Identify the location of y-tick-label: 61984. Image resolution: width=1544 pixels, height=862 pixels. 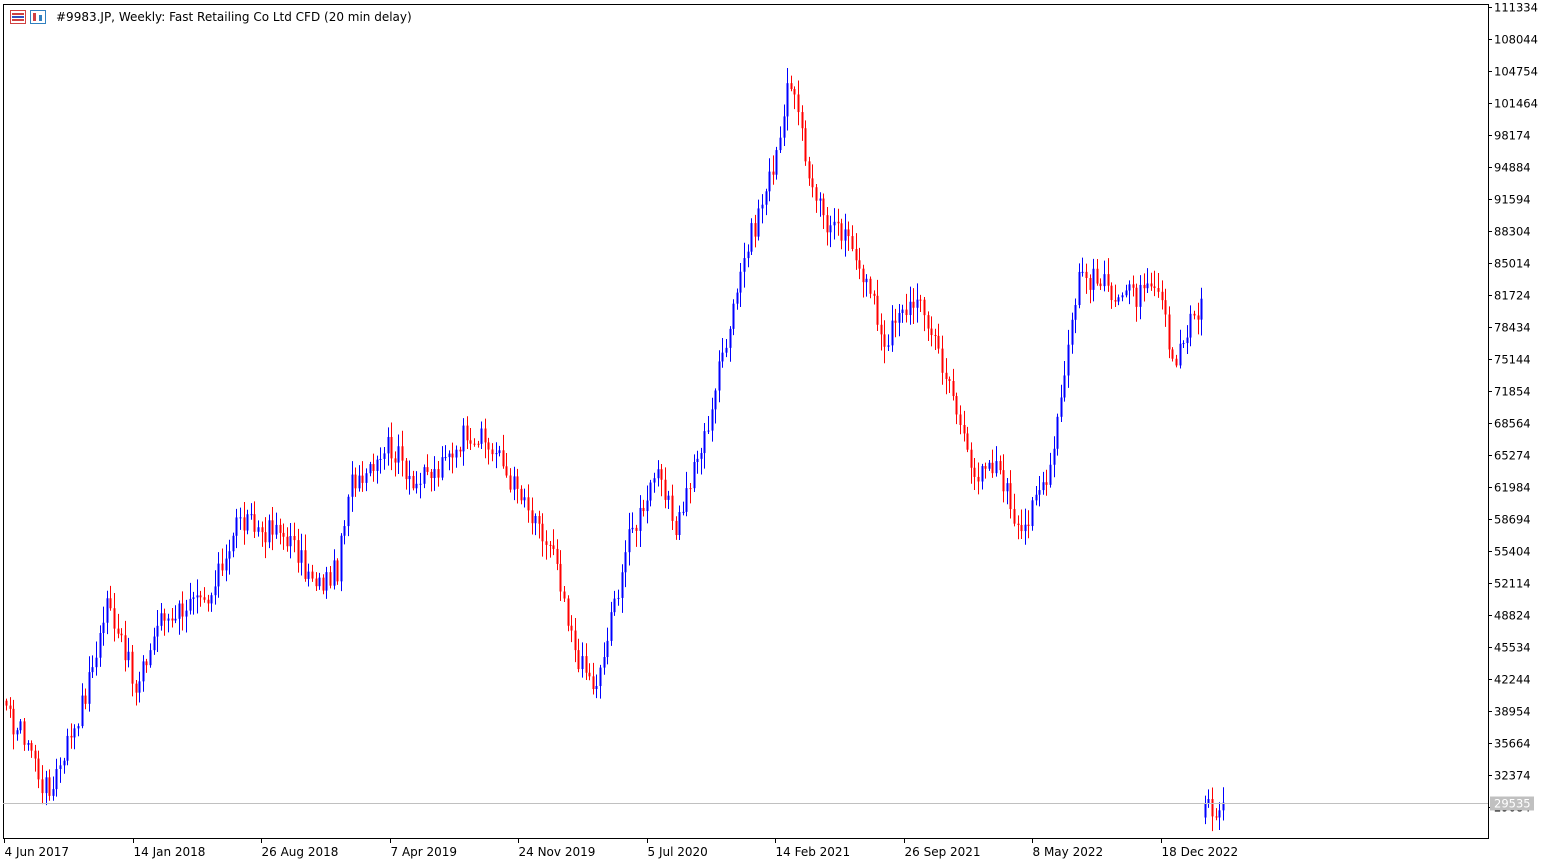
(1512, 488).